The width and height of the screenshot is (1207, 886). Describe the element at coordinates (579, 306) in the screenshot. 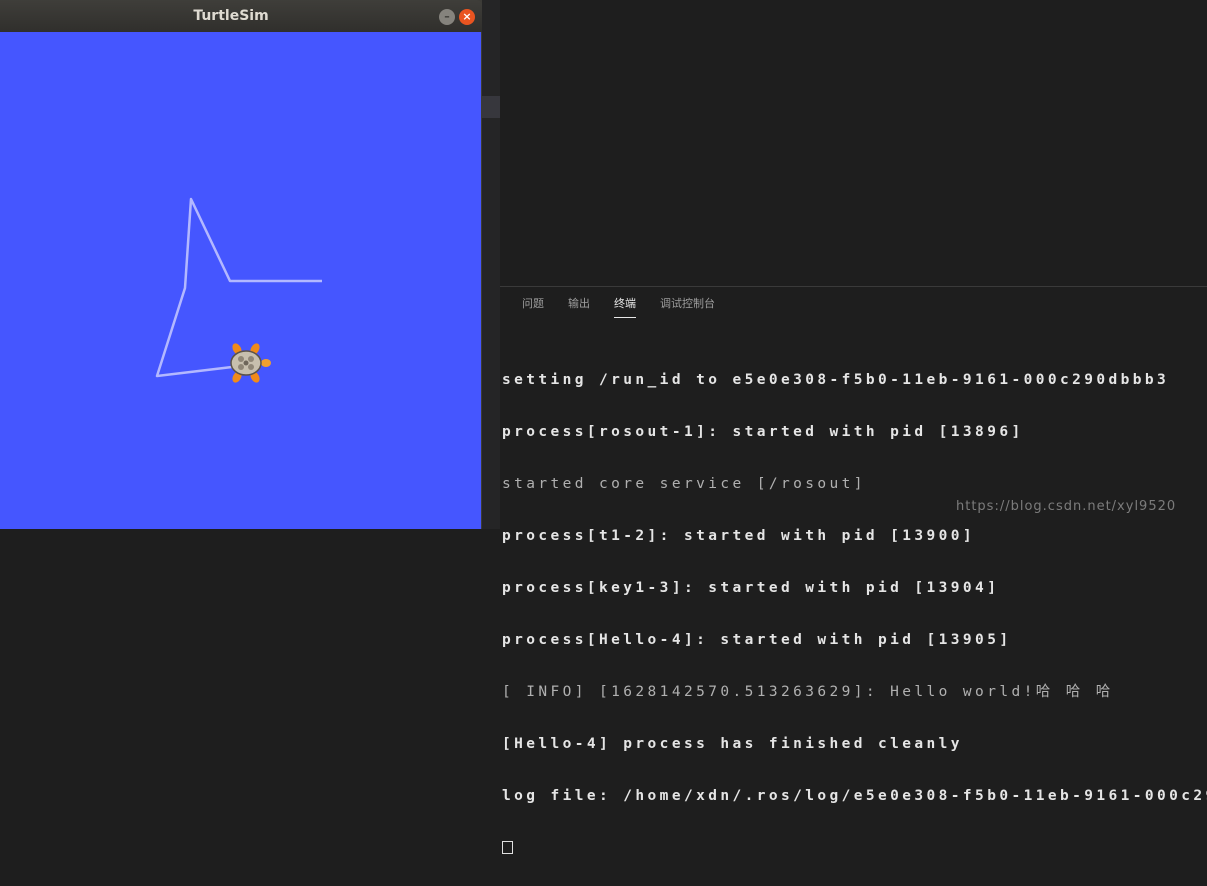

I see `tab-output: 输出` at that location.